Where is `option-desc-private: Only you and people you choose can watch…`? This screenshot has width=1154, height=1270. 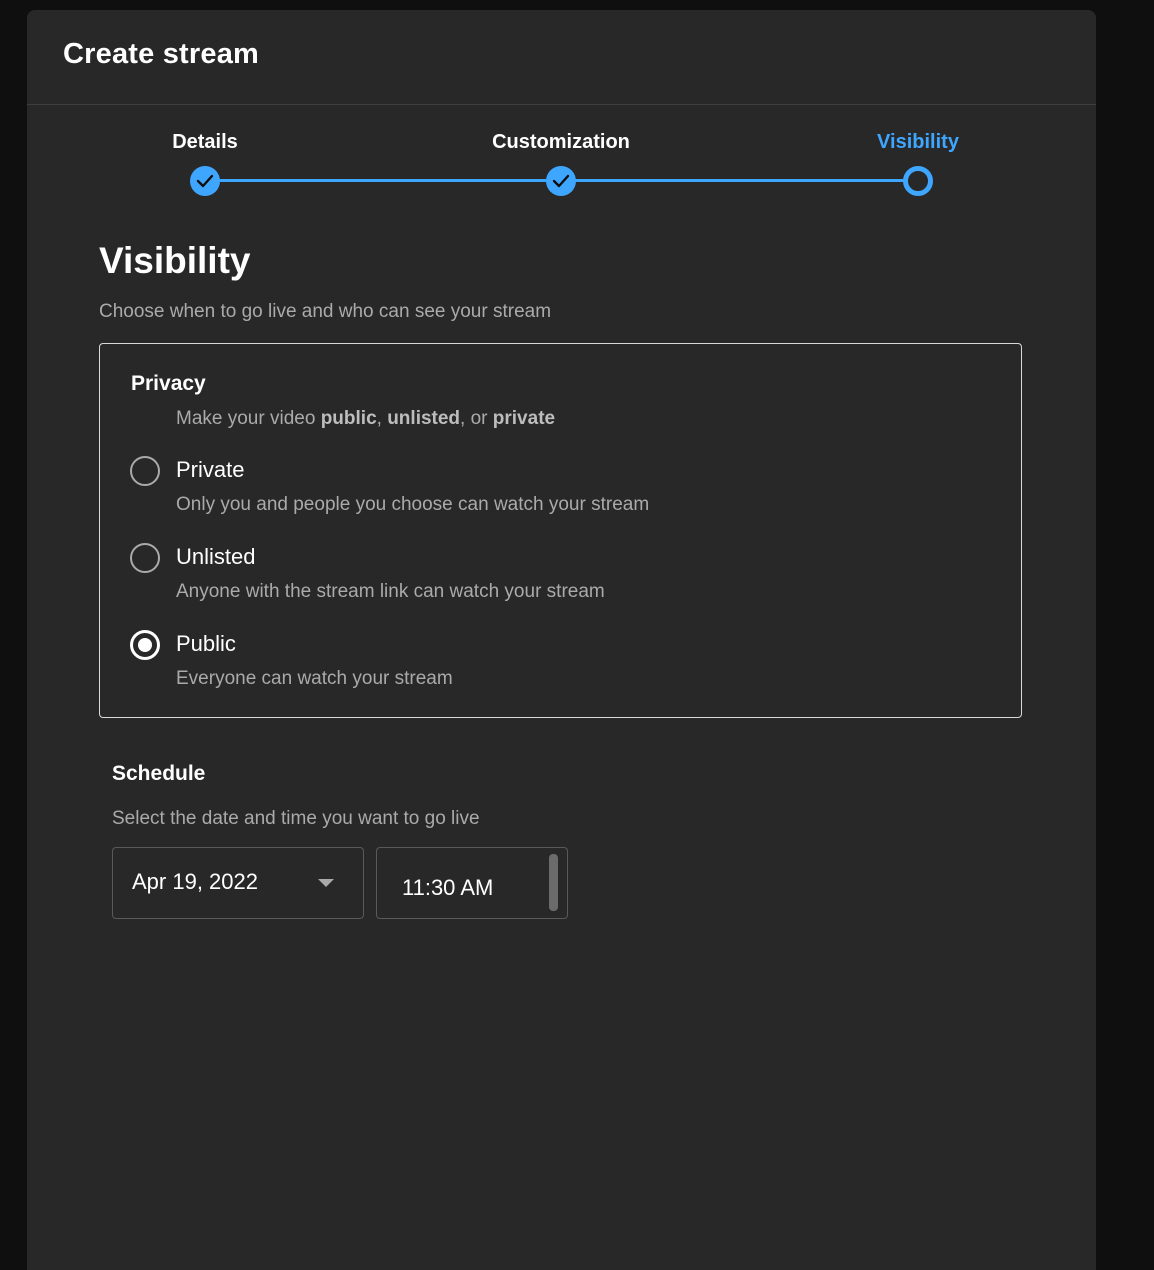 option-desc-private: Only you and people you choose can watch… is located at coordinates (413, 504).